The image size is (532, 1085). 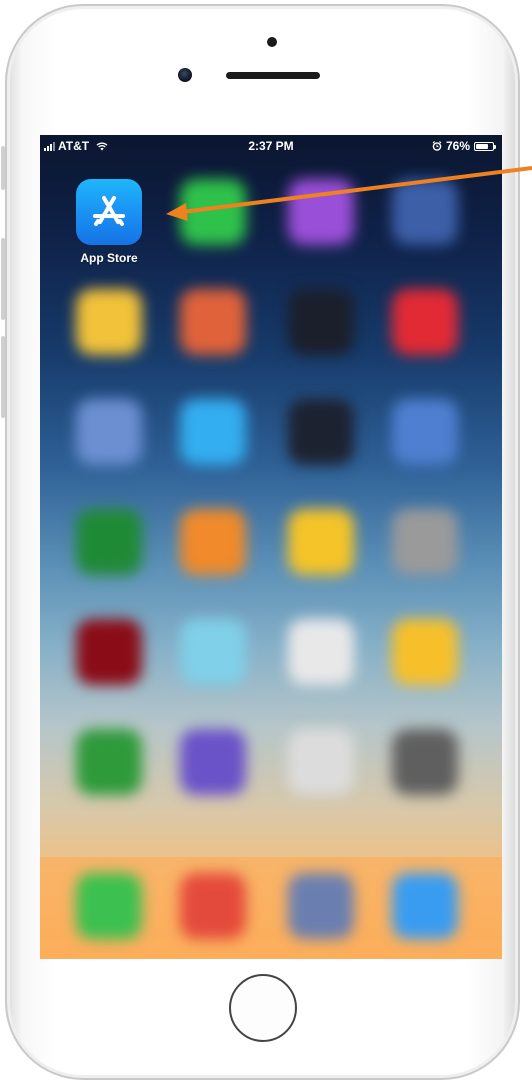 What do you see at coordinates (457, 146) in the screenshot?
I see `battery-percent: 76%` at bounding box center [457, 146].